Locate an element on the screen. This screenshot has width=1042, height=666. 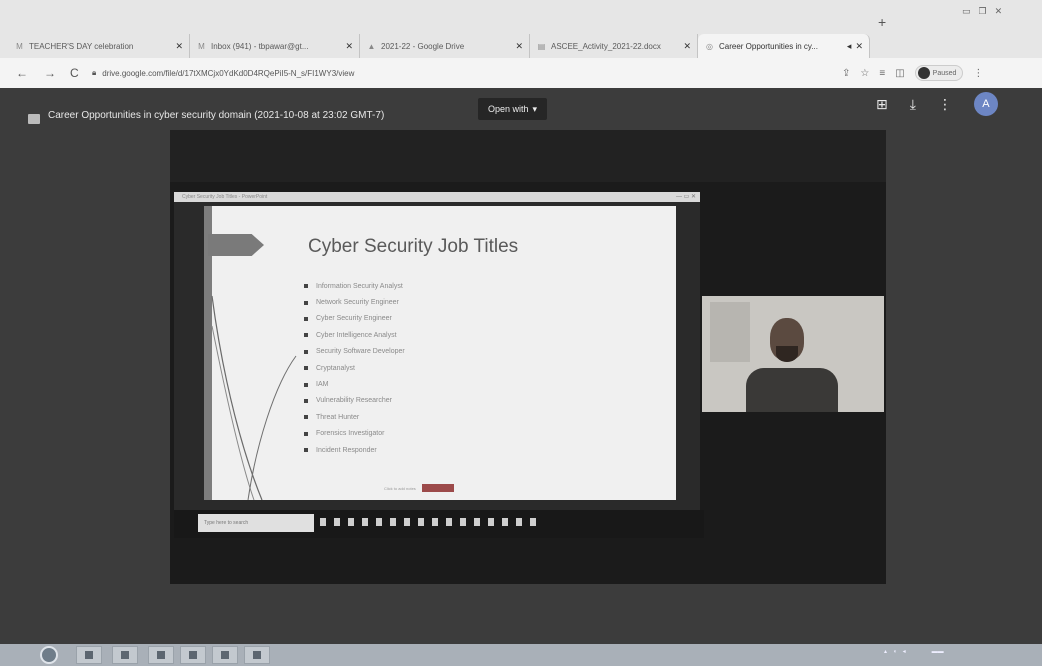
share-icon: ⇪ is located at coordinates (846, 73).